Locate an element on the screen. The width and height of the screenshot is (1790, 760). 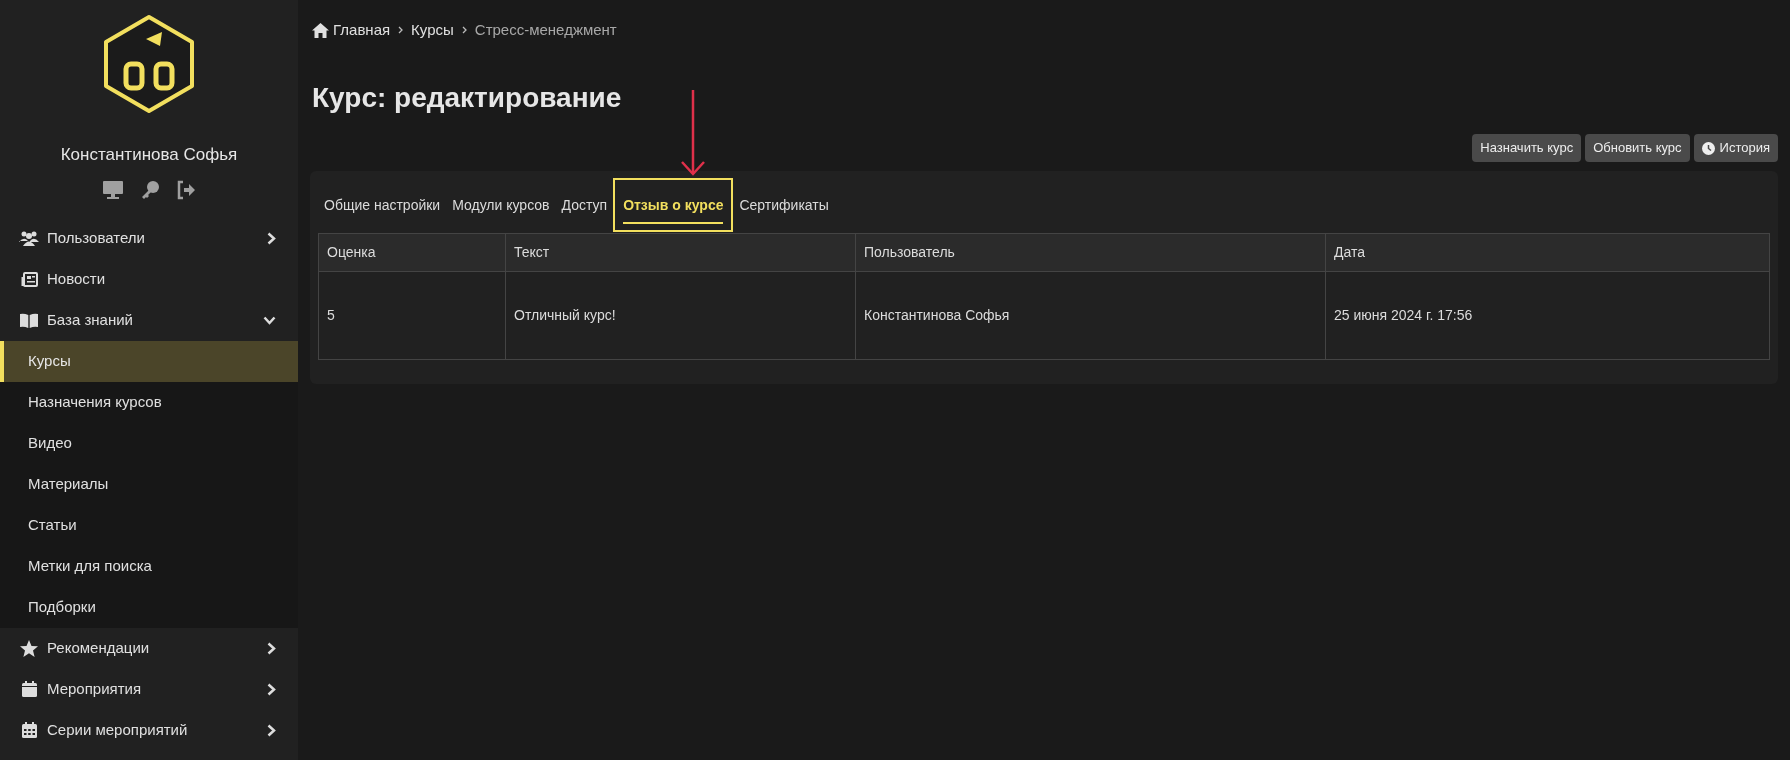
table-cell: 25 июня 2024 г. 17:56 is located at coordinates (1547, 315).